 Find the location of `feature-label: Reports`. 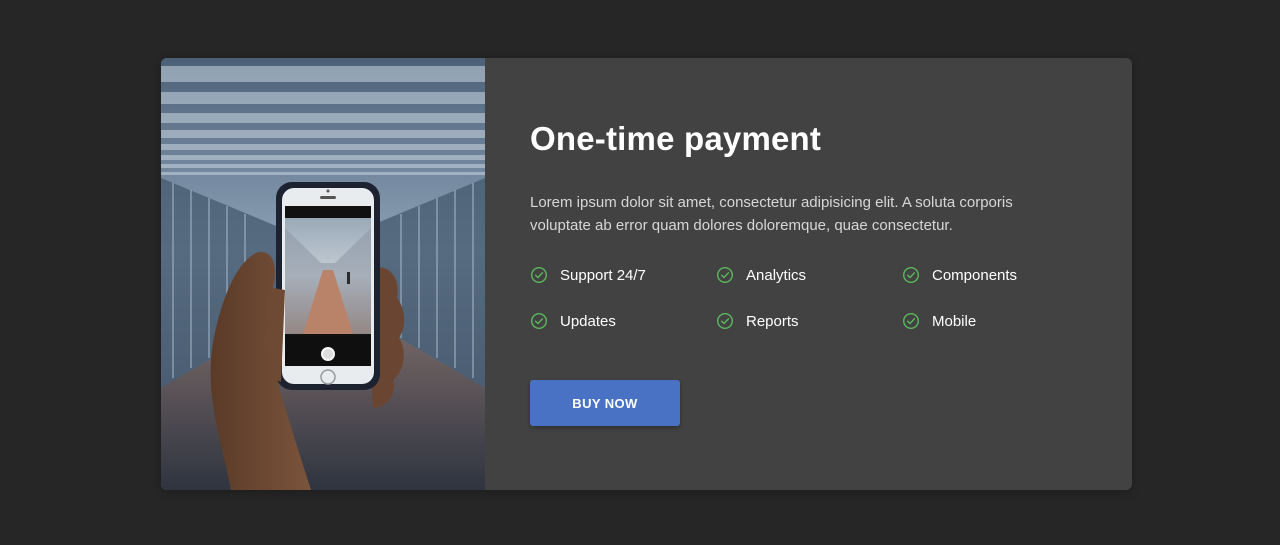

feature-label: Reports is located at coordinates (772, 321).